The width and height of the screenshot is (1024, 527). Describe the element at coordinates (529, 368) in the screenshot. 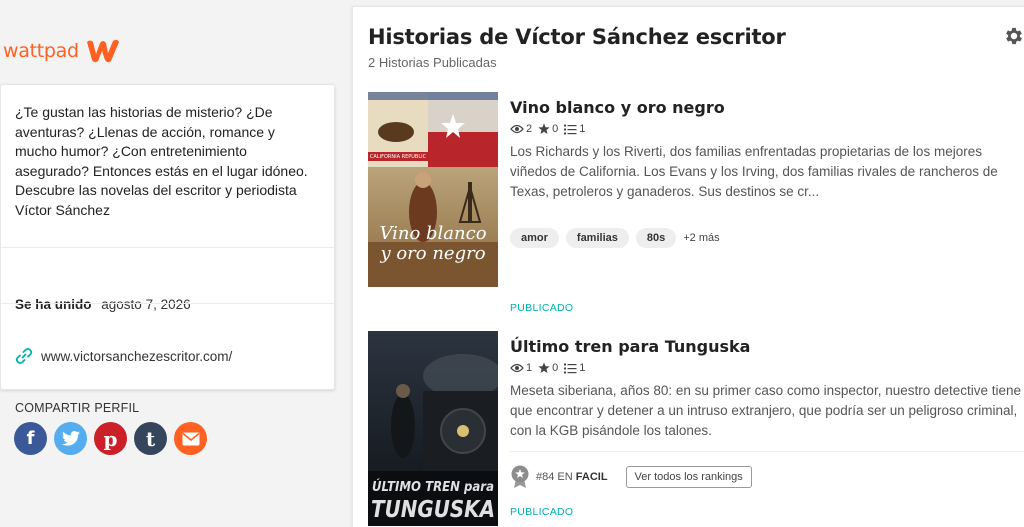

I see `reads-count: 1` at that location.